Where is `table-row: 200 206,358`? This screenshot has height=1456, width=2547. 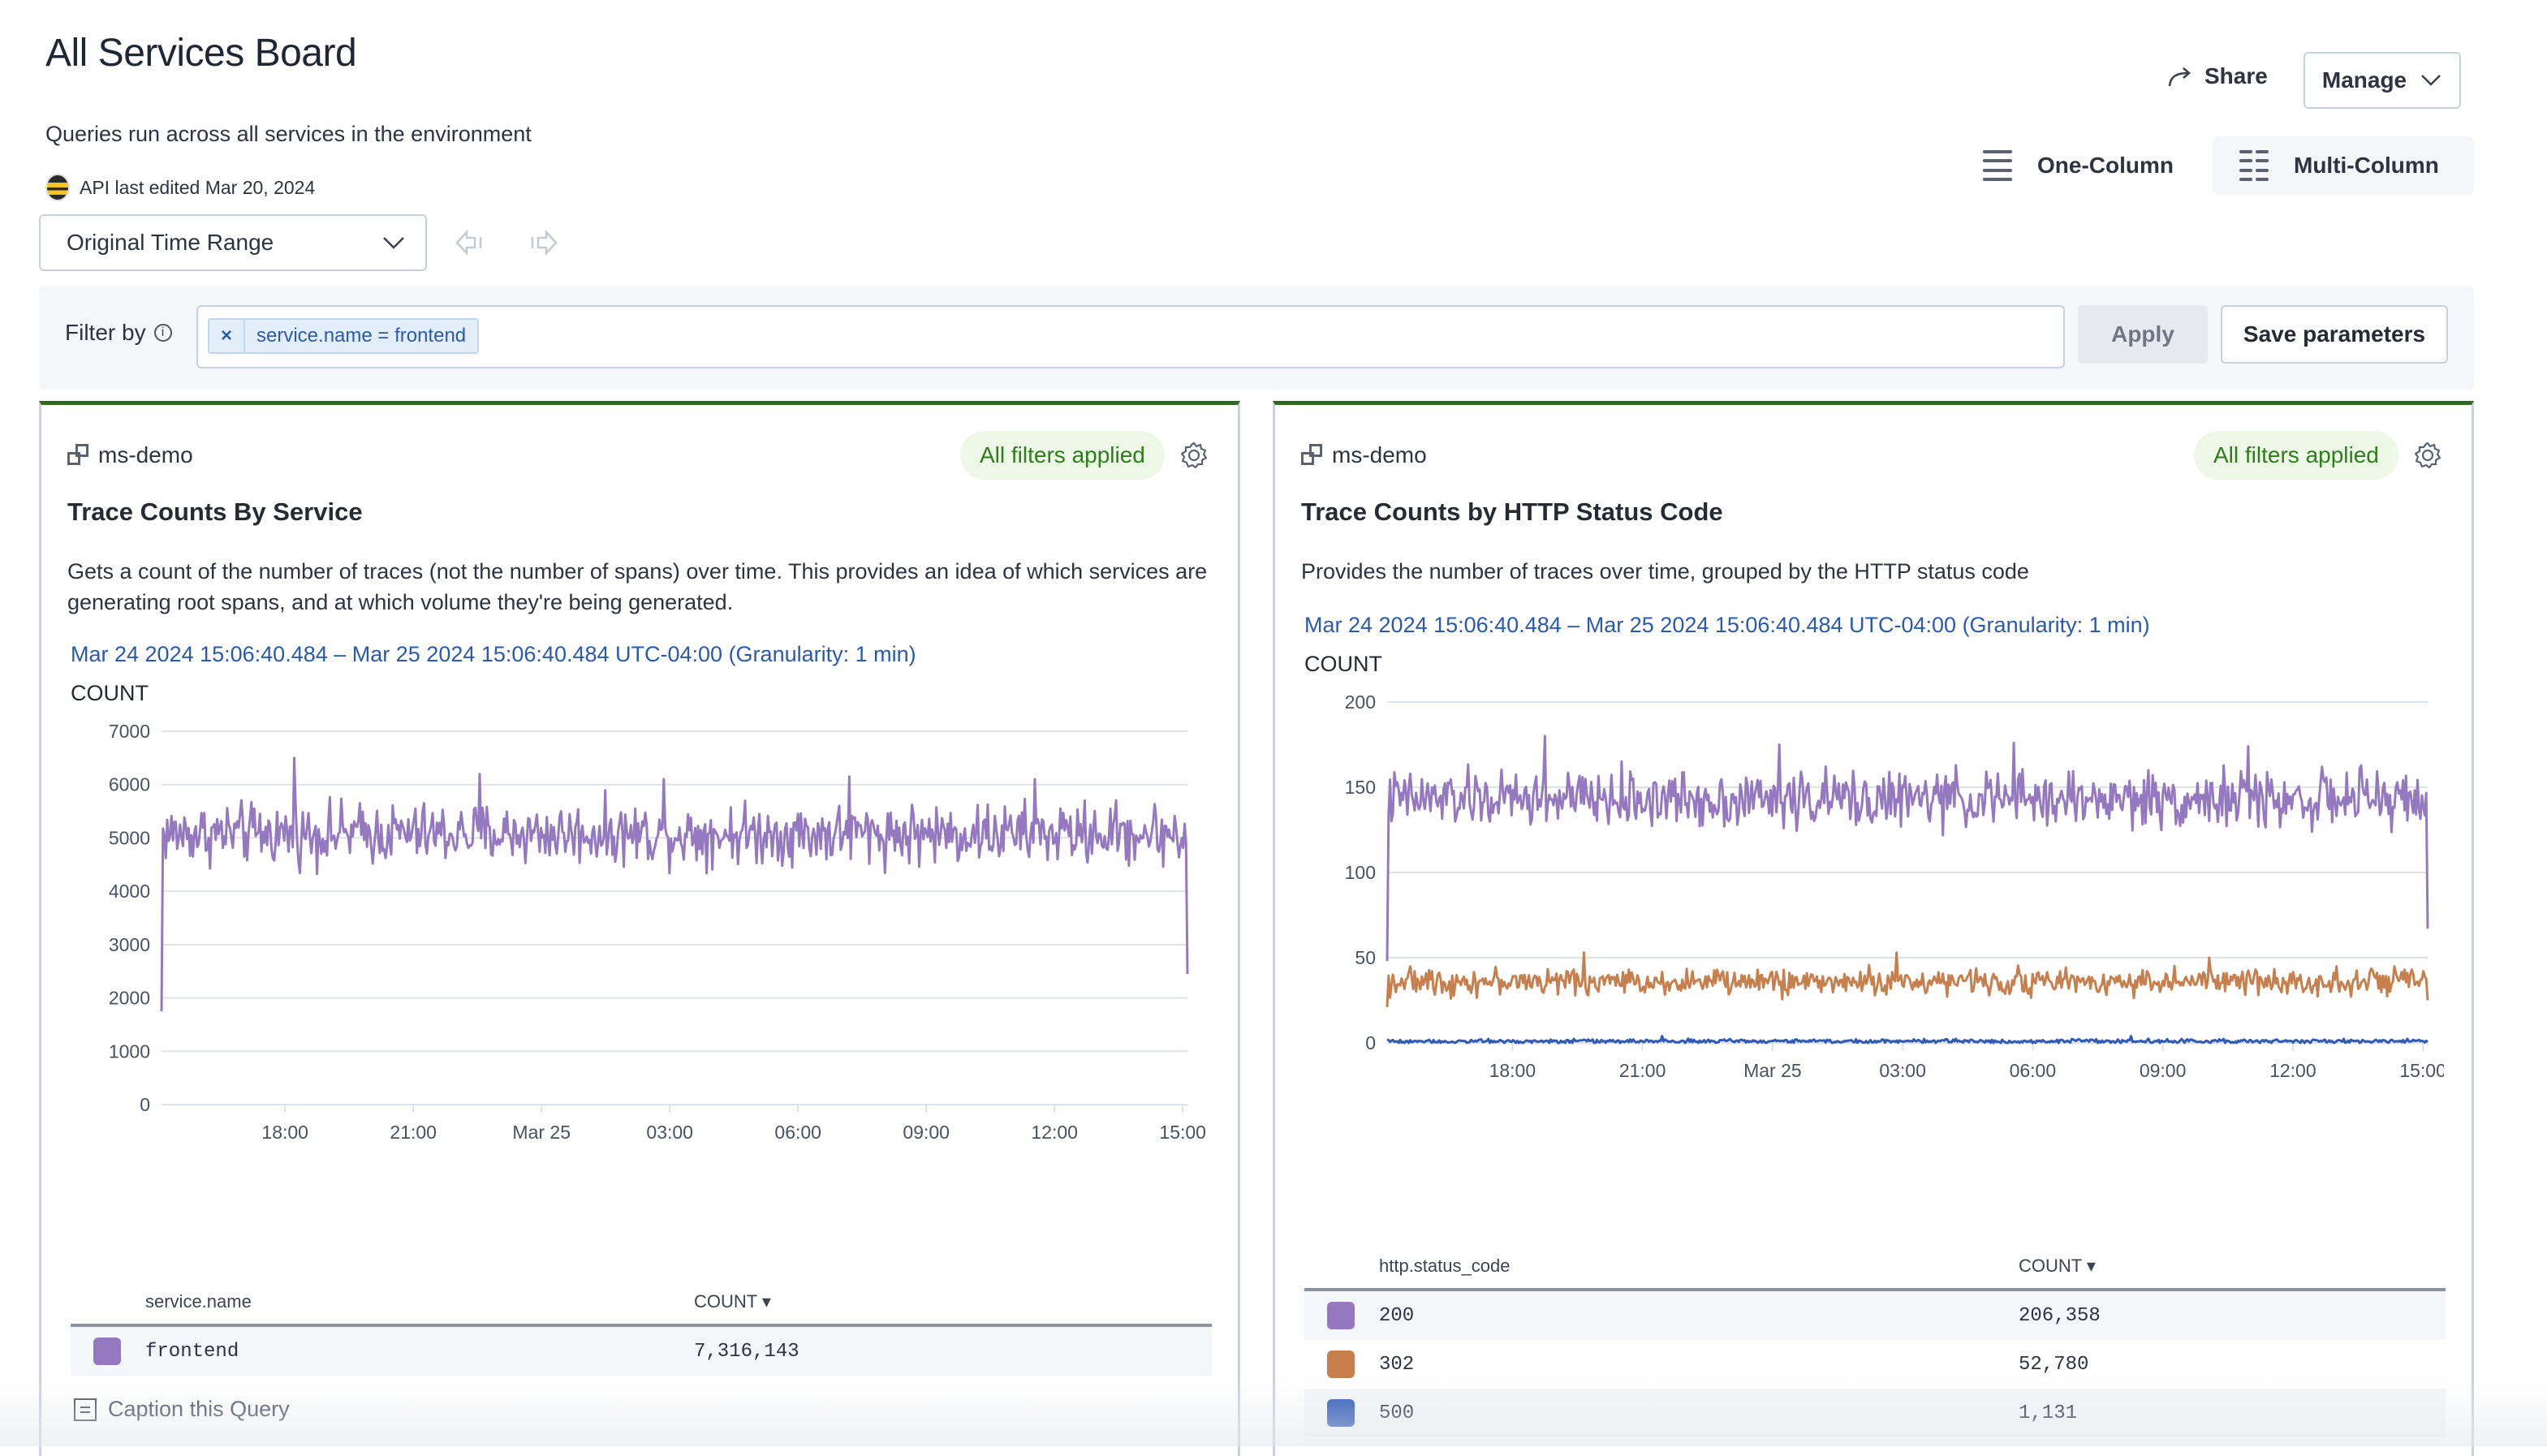
table-row: 200 206,358 is located at coordinates (1875, 1316).